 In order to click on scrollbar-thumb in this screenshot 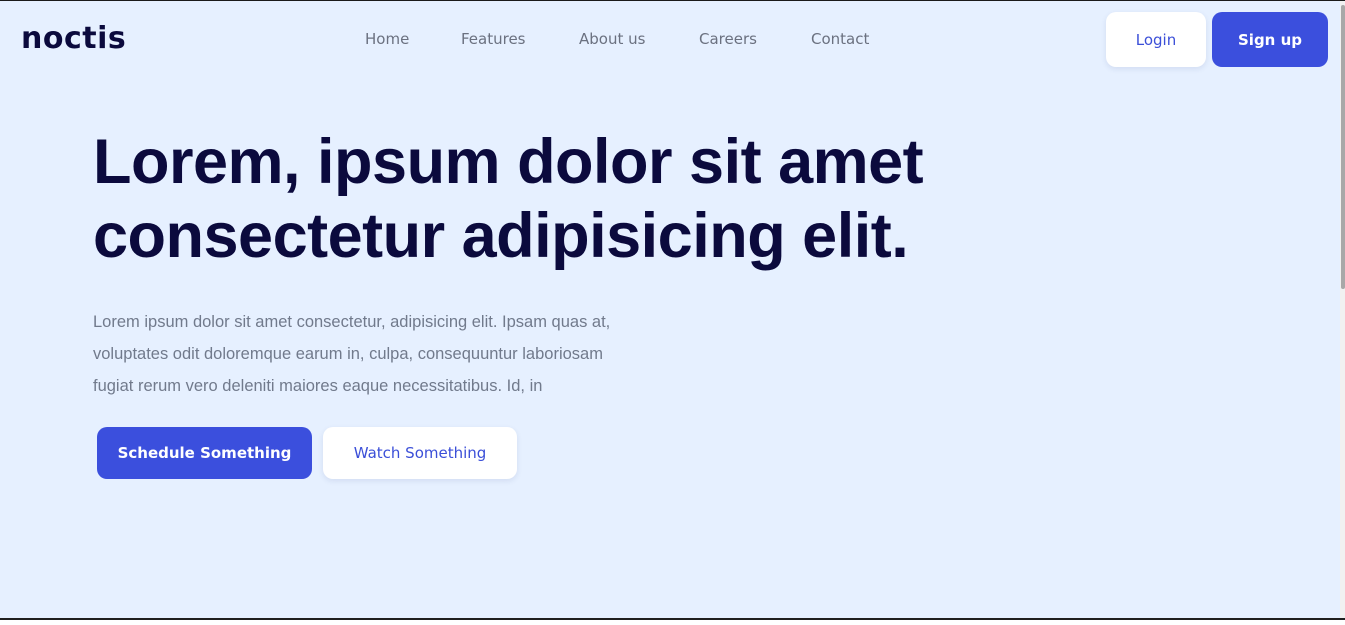, I will do `click(1343, 147)`.